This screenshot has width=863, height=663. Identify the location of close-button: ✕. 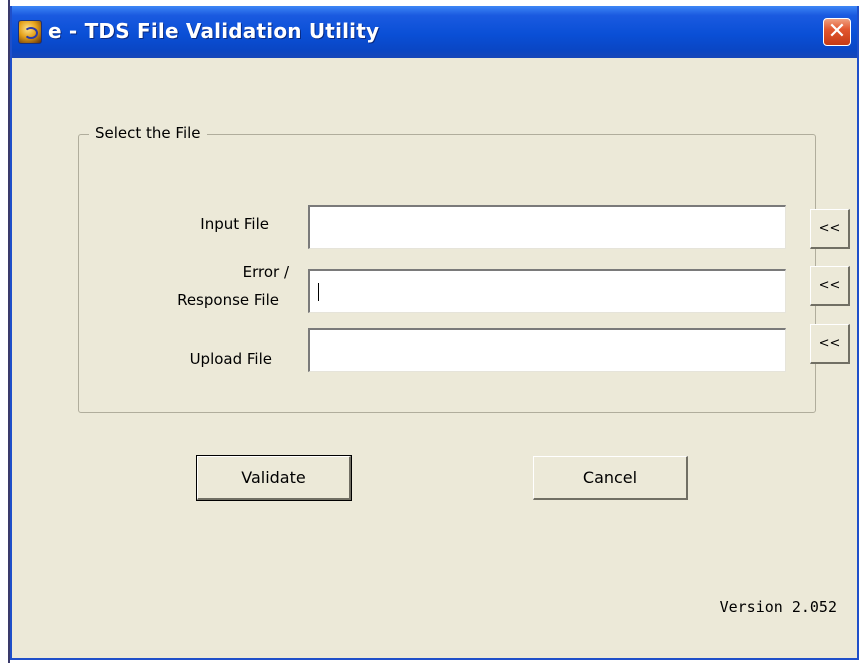
(837, 32).